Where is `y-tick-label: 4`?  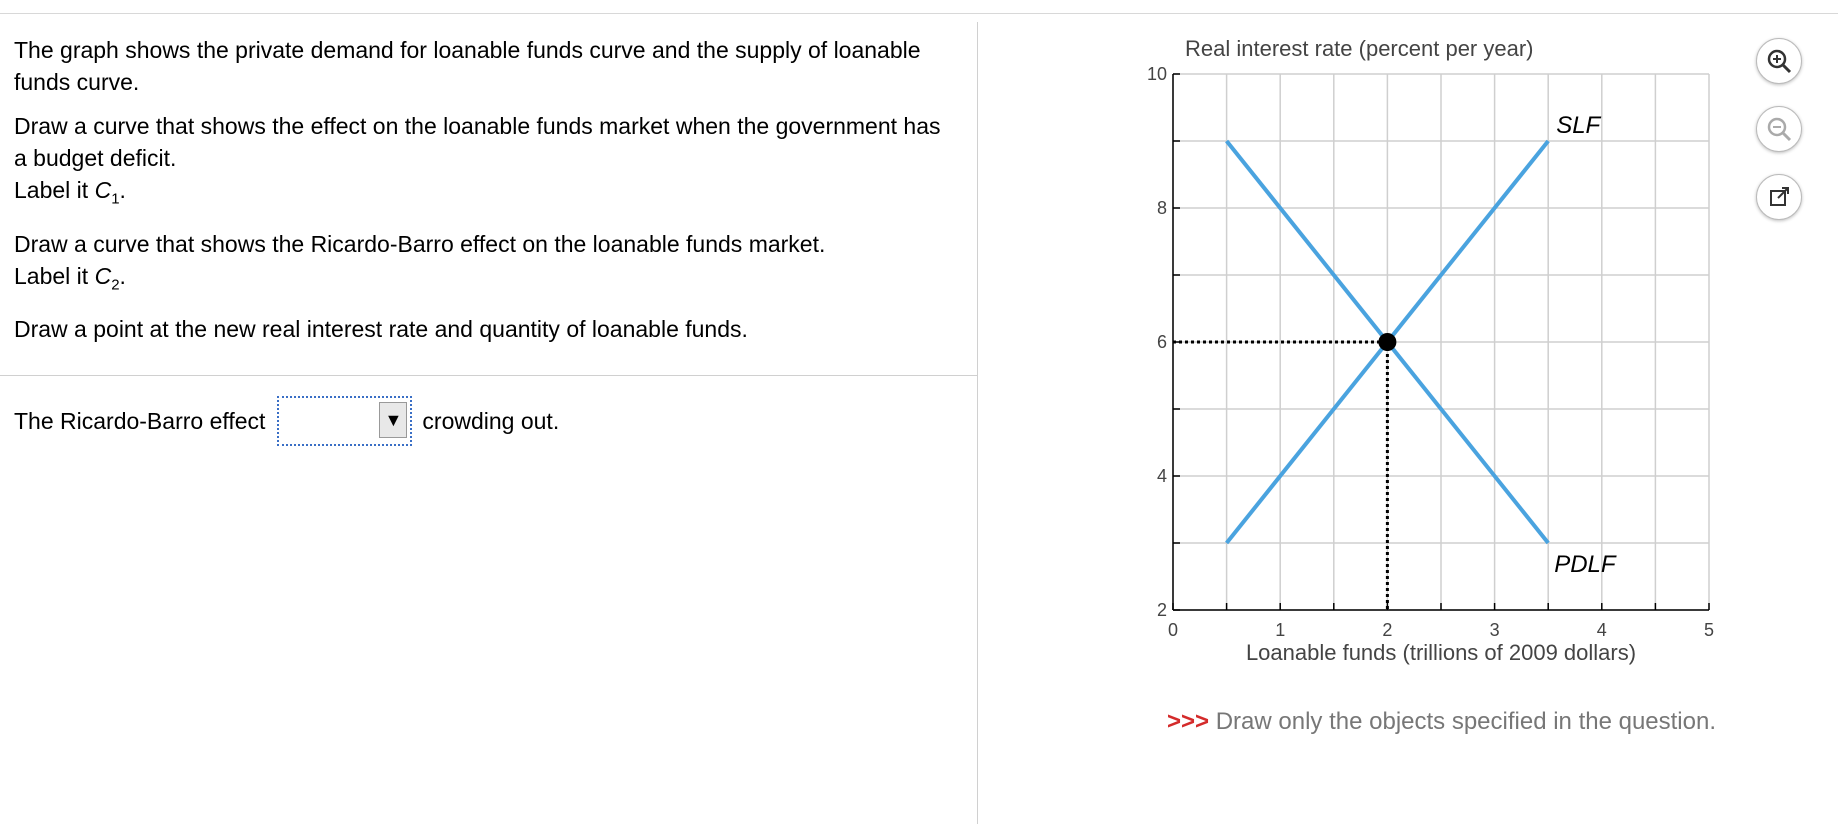 y-tick-label: 4 is located at coordinates (1162, 476).